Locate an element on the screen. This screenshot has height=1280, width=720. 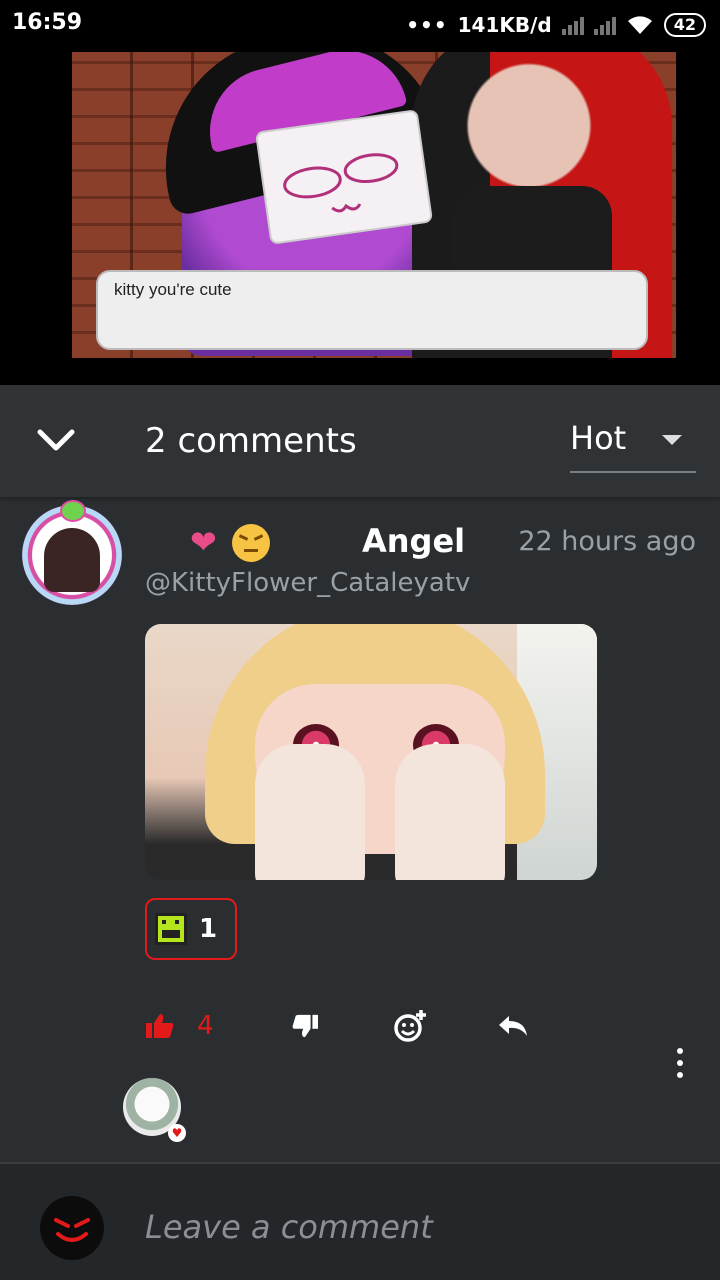
status-dots: ••• is located at coordinates (427, 25).